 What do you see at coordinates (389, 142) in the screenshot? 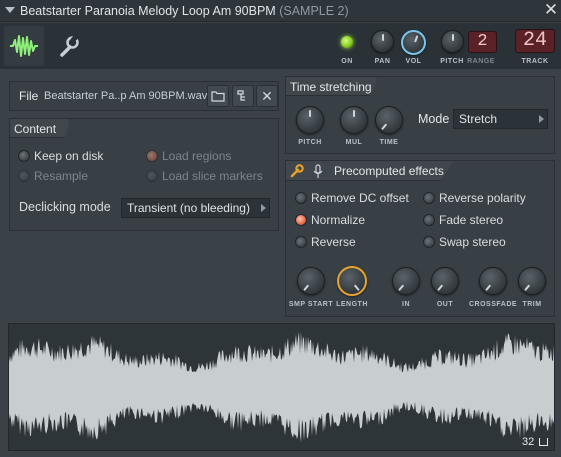
I see `stretch-time-label: TIME` at bounding box center [389, 142].